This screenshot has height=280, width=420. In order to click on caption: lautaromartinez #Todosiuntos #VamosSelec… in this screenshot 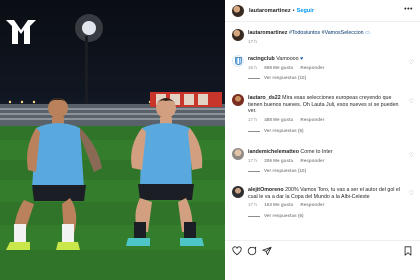, I will do `click(323, 40)`.